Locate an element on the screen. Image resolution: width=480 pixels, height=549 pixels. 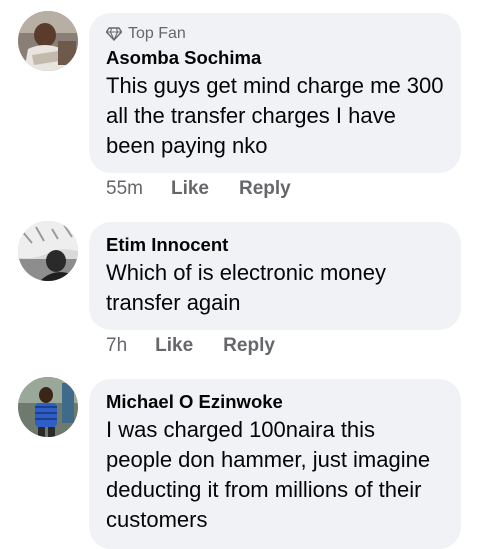
comment-actions: 55m Like Reply is located at coordinates (198, 189).